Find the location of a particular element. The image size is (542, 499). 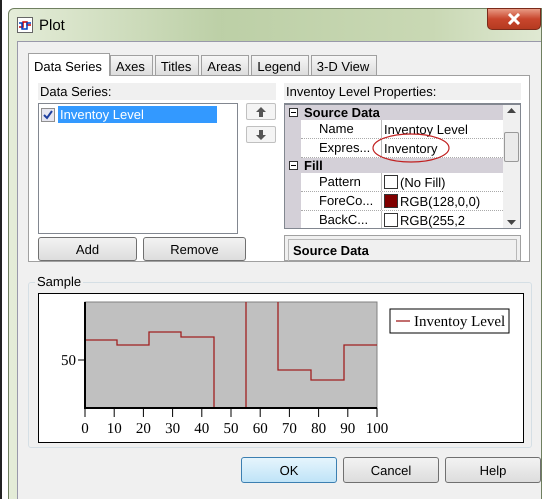

dialog-button: OK is located at coordinates (289, 470).